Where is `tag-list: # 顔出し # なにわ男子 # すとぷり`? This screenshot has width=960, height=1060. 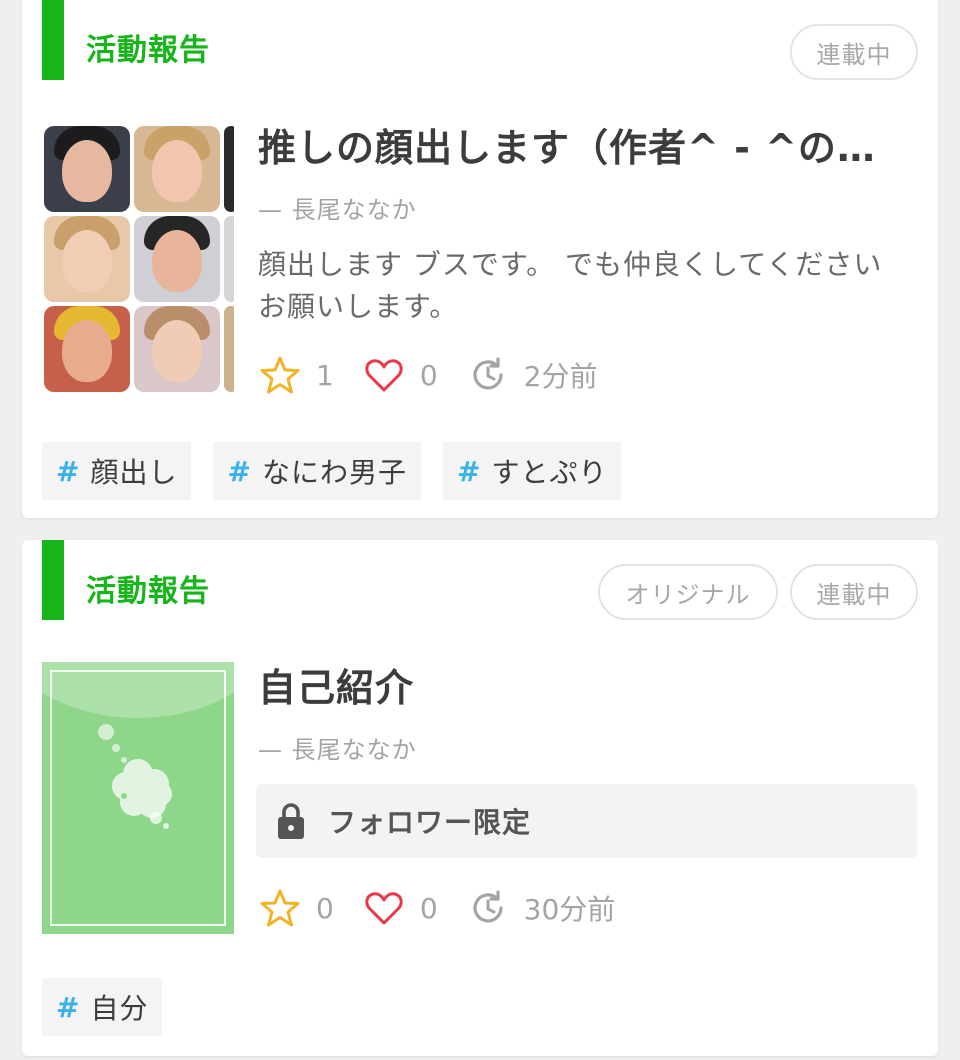 tag-list: # 顔出し # なにわ男子 # すとぷり is located at coordinates (332, 471).